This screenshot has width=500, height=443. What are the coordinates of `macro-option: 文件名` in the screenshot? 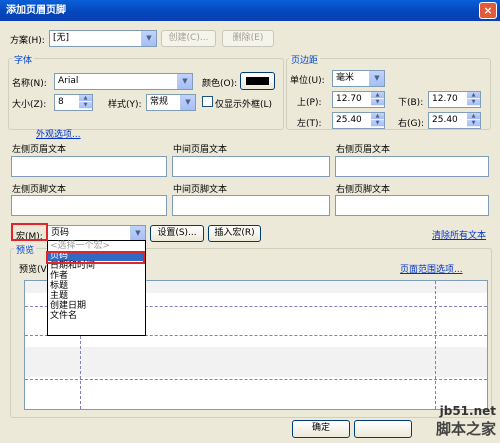 It's located at (96, 316).